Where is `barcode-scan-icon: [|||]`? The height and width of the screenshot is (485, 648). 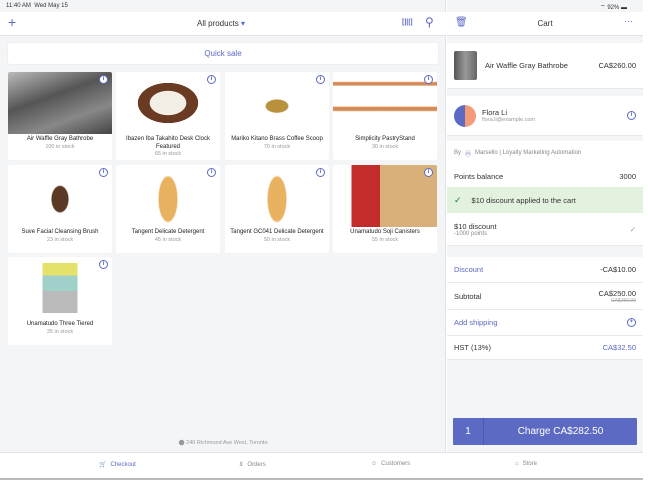 barcode-scan-icon: [|||] is located at coordinates (407, 22).